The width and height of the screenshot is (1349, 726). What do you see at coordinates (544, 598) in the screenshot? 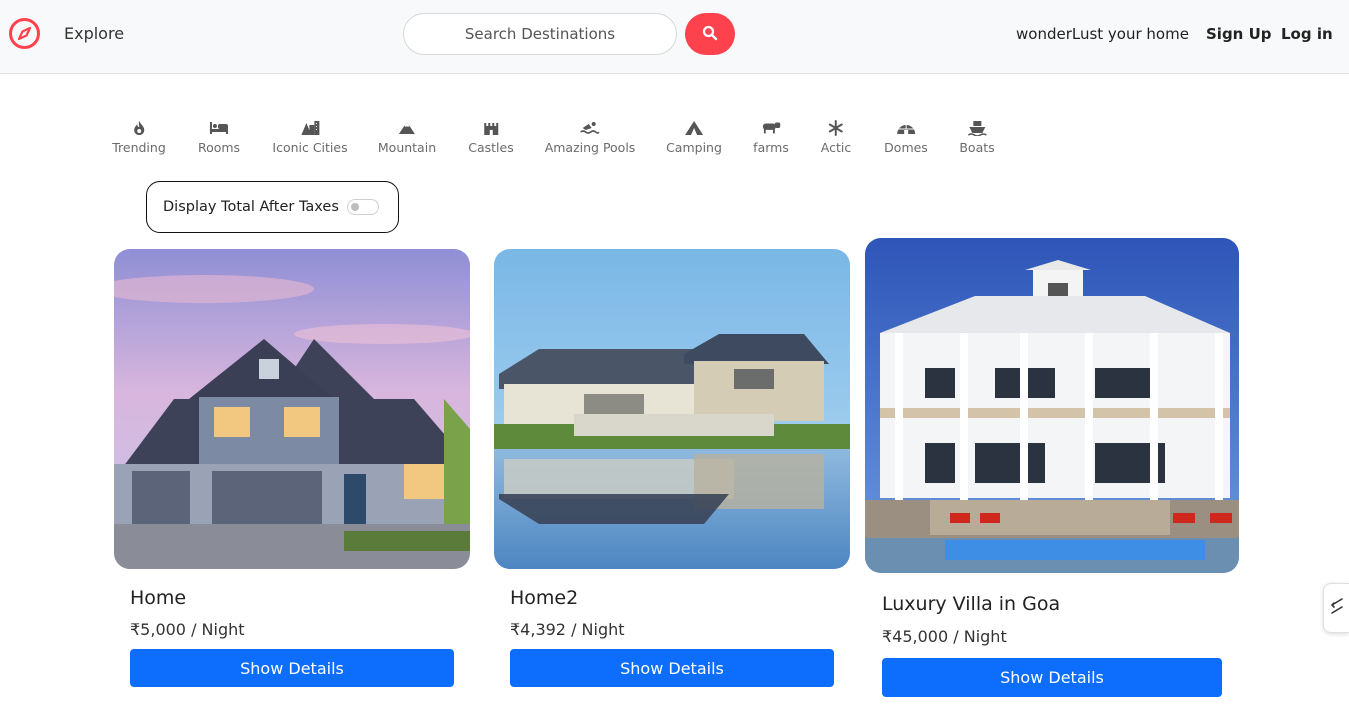
I see `listing-title: Home2` at bounding box center [544, 598].